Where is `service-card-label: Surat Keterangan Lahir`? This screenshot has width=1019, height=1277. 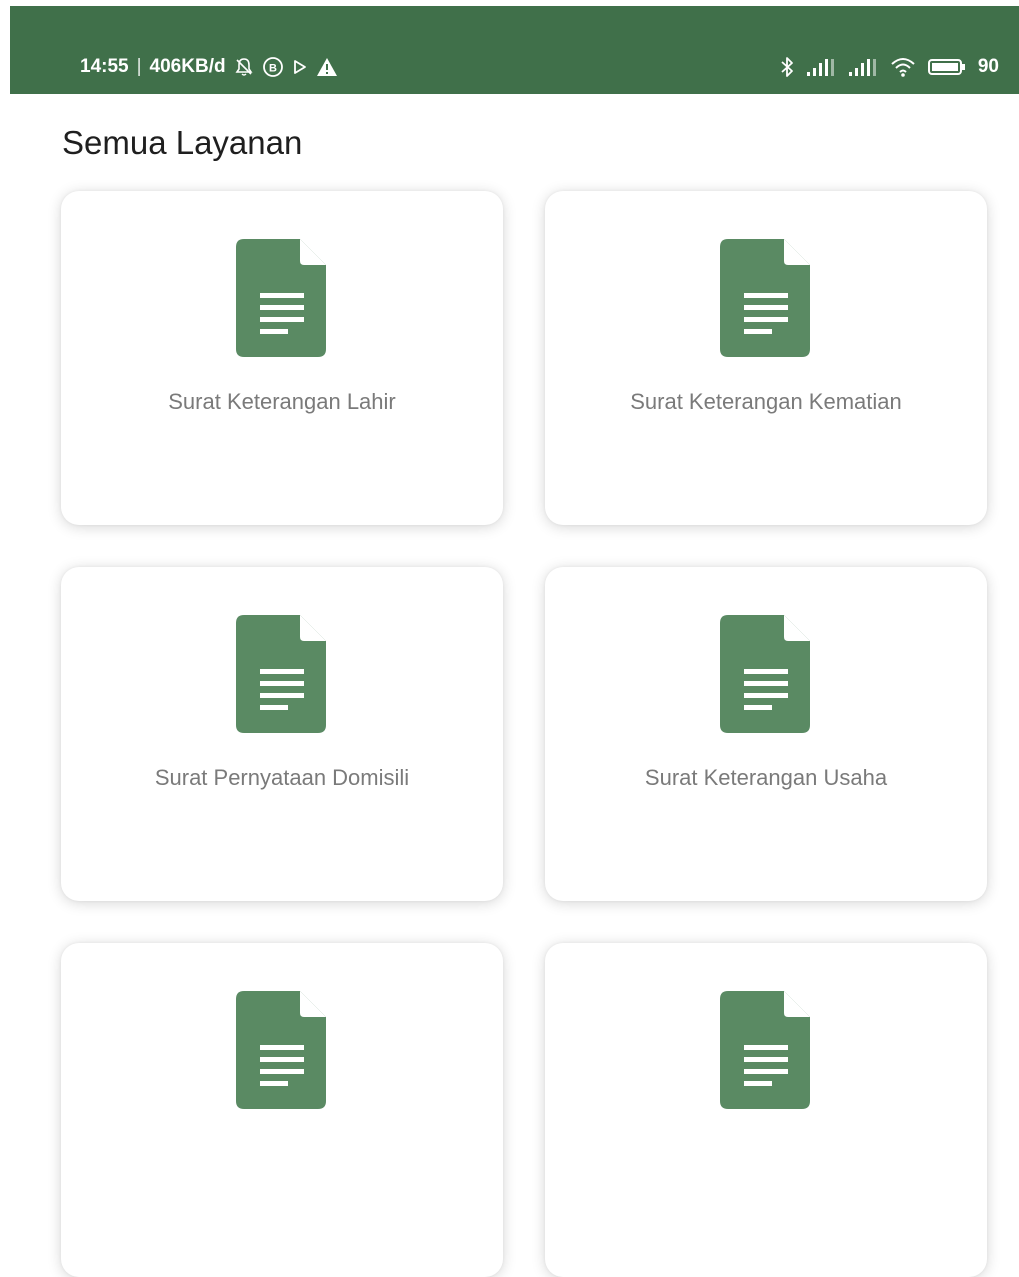
service-card-label: Surat Keterangan Lahir is located at coordinates (282, 401).